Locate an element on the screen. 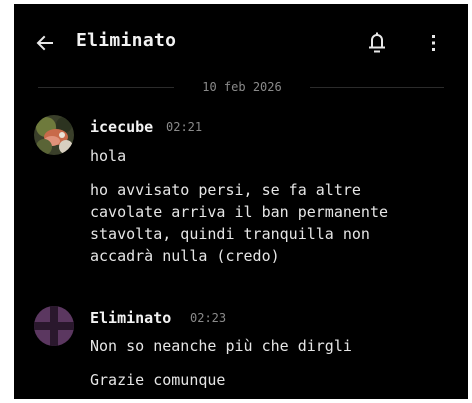 The width and height of the screenshot is (472, 403). date-label: 10 feb 2026 is located at coordinates (242, 87).